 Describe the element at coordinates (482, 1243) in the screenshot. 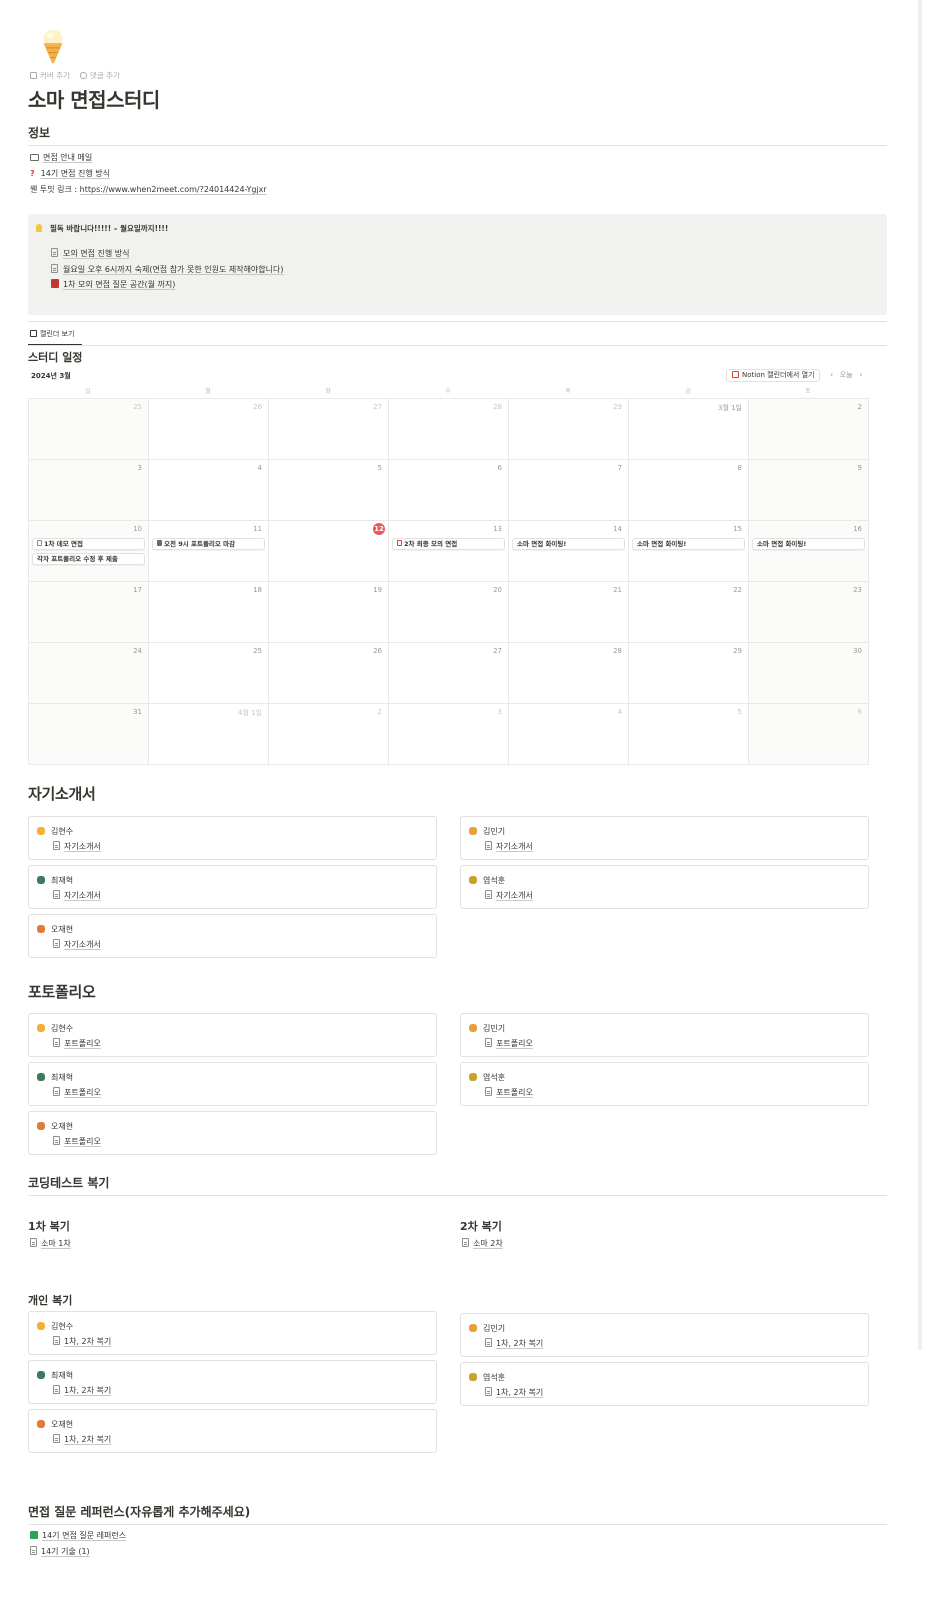

I see `second-review-link: 소마 2차` at that location.